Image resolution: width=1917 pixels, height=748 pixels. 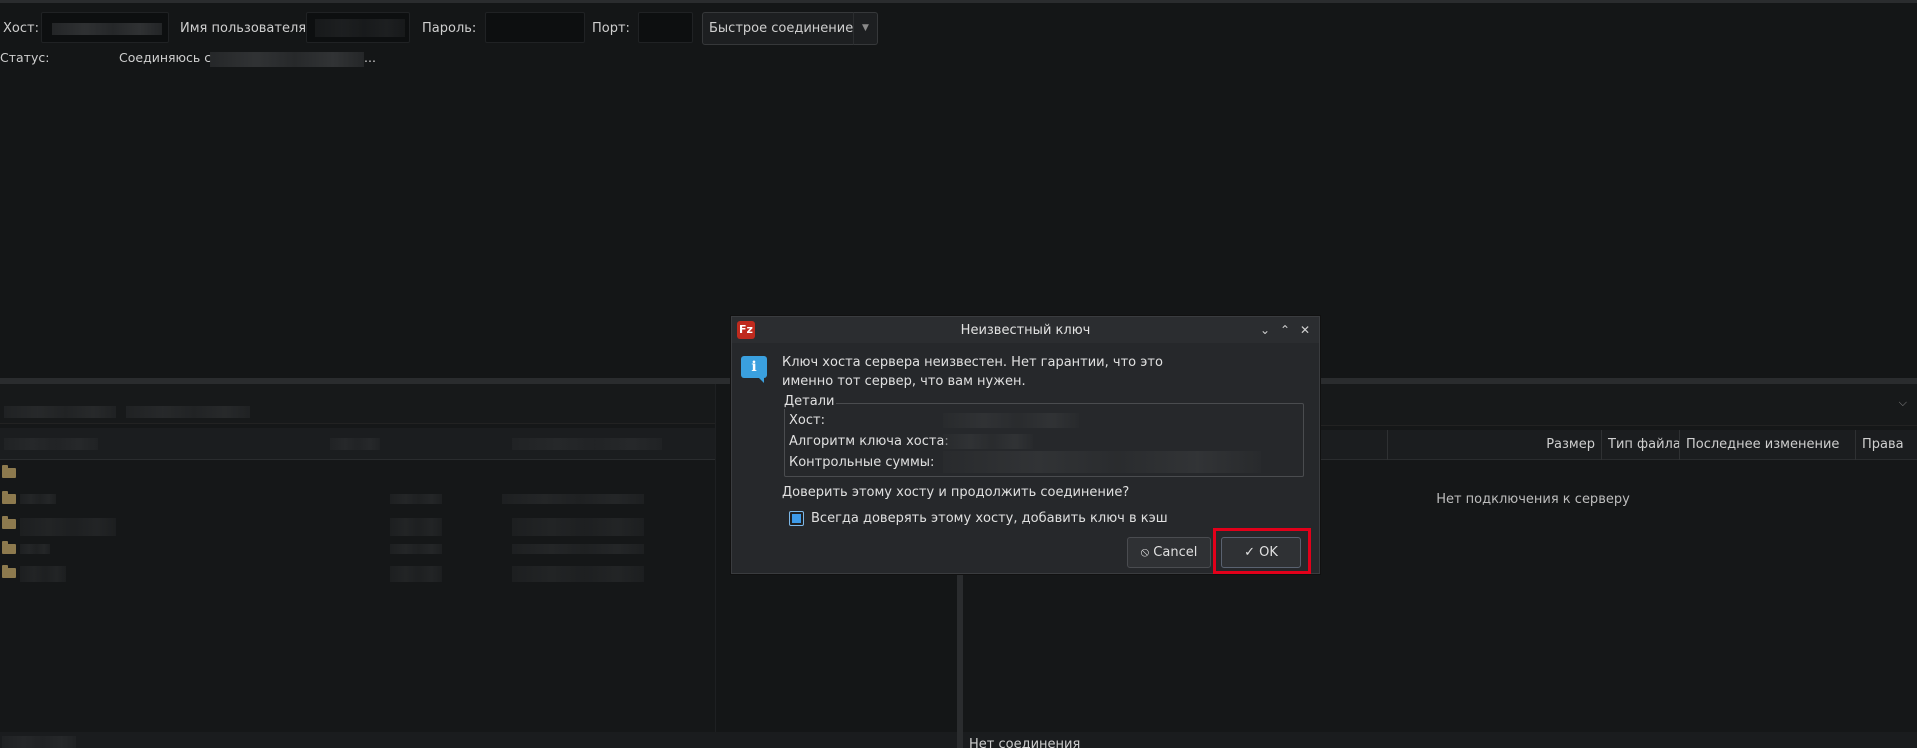 I want to click on quickconnect-button: Быстрое соединение, so click(x=783, y=28).